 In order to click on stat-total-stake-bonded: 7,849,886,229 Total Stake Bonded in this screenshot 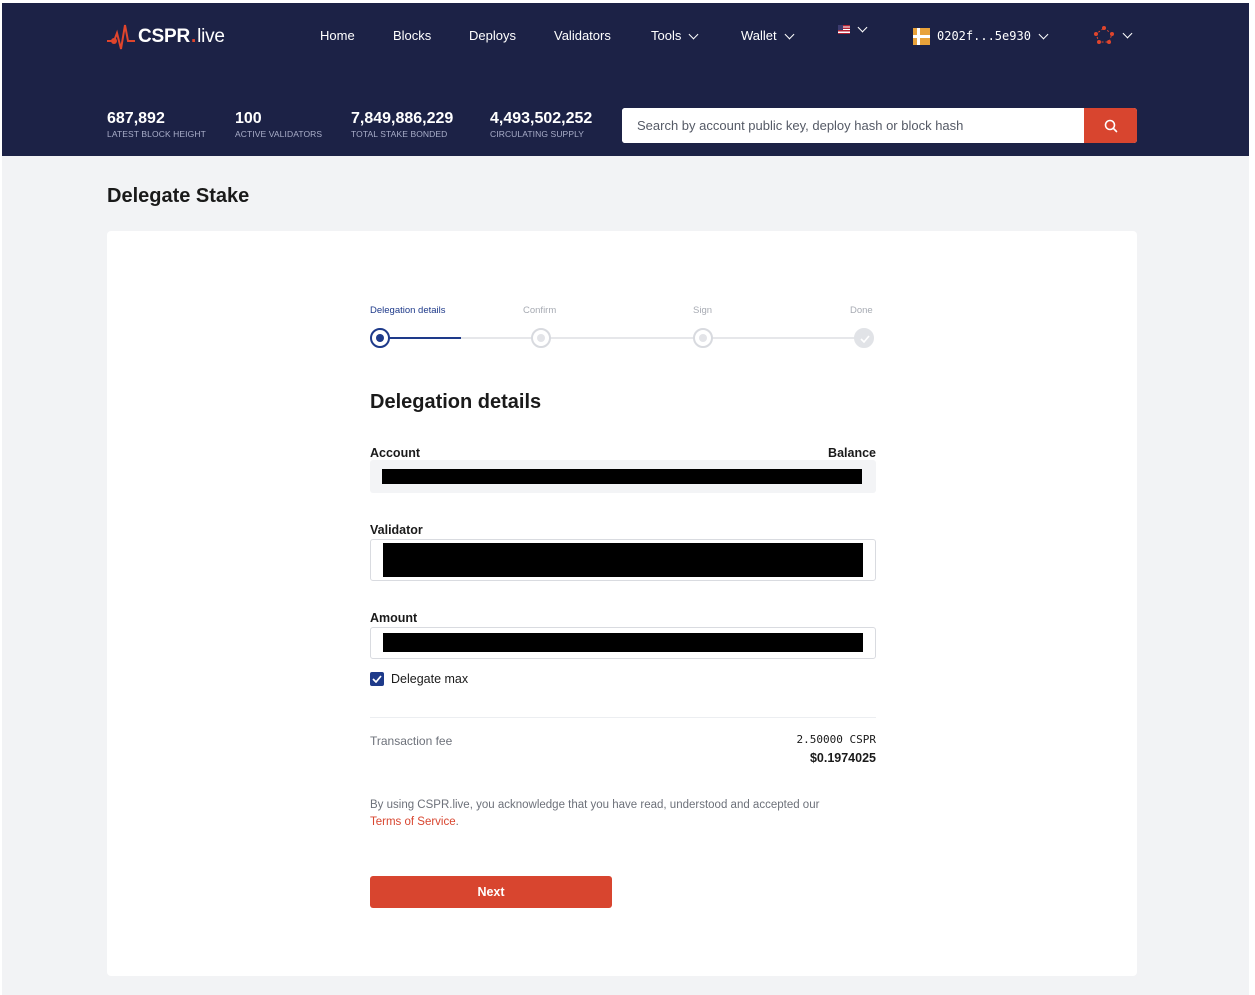, I will do `click(402, 125)`.